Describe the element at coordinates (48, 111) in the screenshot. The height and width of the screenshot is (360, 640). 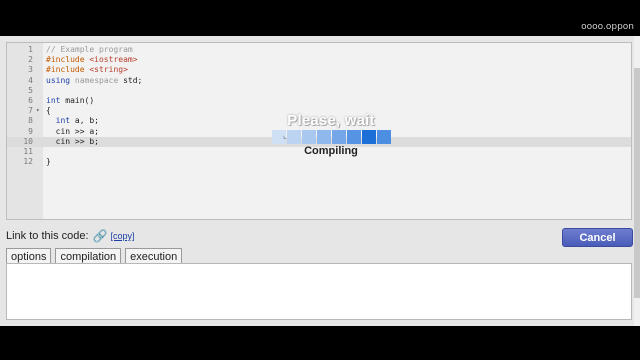
I see `code-text: {` at that location.